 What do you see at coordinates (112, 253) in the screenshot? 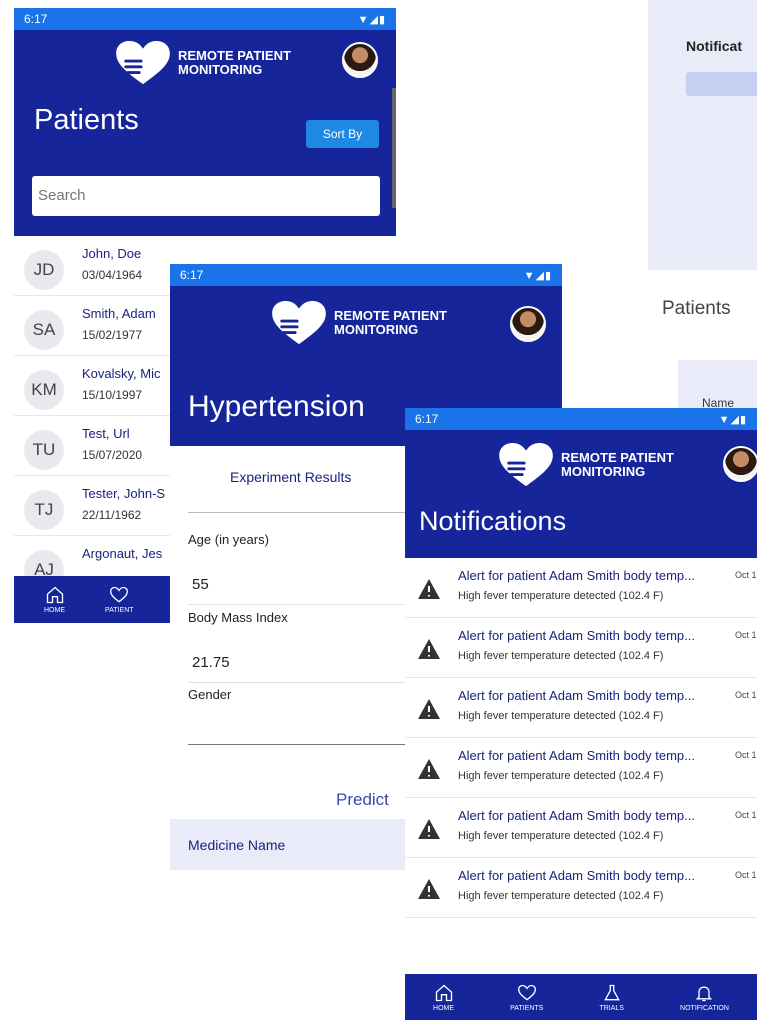
I see `patient-name: John, Doe` at bounding box center [112, 253].